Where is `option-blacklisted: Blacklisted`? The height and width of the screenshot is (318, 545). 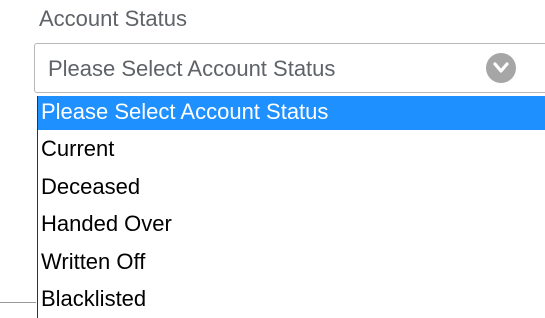
option-blacklisted: Blacklisted is located at coordinates (291, 299).